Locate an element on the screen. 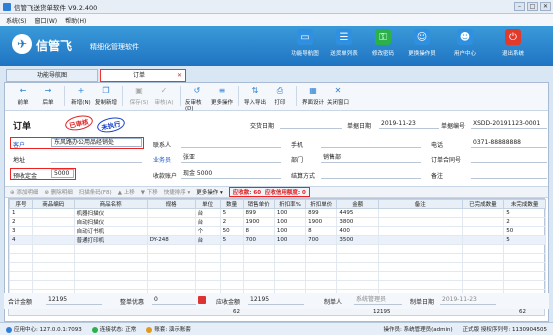 The image size is (553, 335). banner-button-5: ⏻ 退出系统 is located at coordinates (513, 47).